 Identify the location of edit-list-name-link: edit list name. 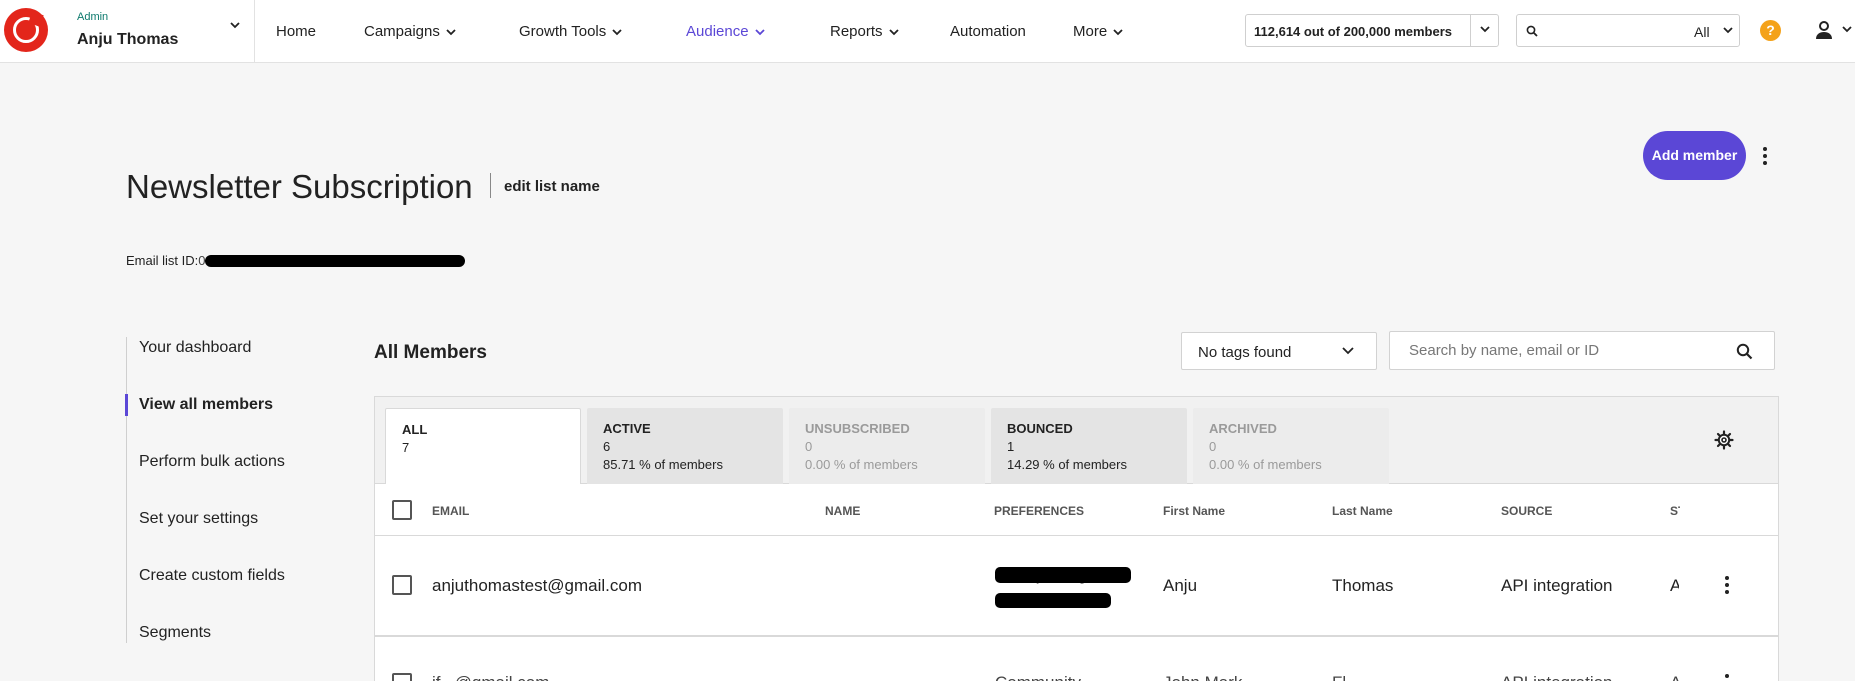
(552, 186).